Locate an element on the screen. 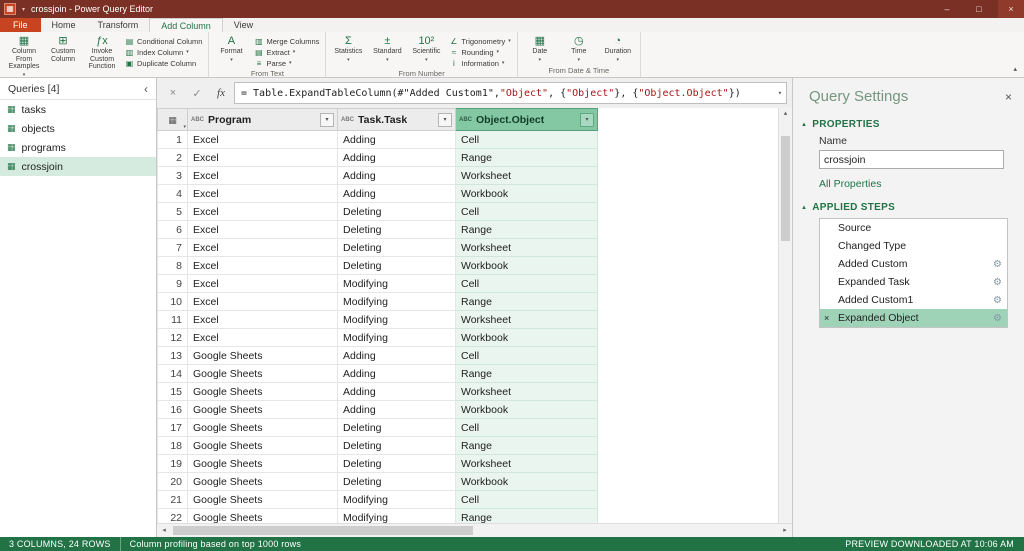 The width and height of the screenshot is (1024, 551). row-number-cell: 21 is located at coordinates (172, 499).